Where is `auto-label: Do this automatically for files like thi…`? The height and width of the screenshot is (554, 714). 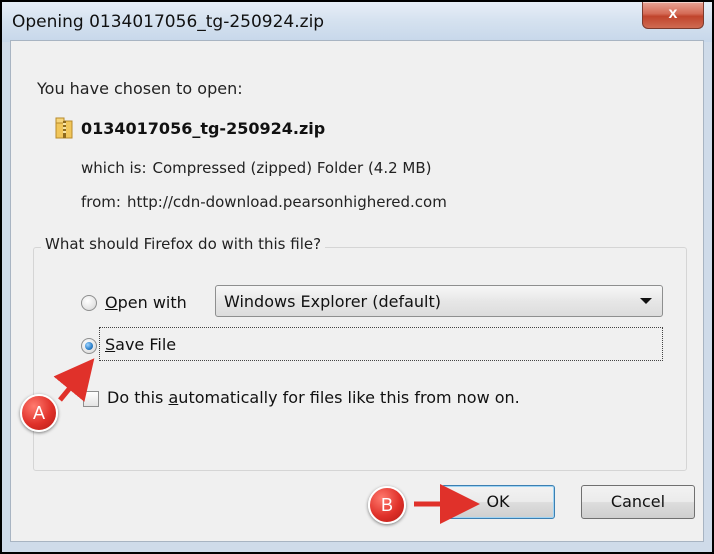
auto-label: Do this automatically for files like thi… is located at coordinates (313, 397).